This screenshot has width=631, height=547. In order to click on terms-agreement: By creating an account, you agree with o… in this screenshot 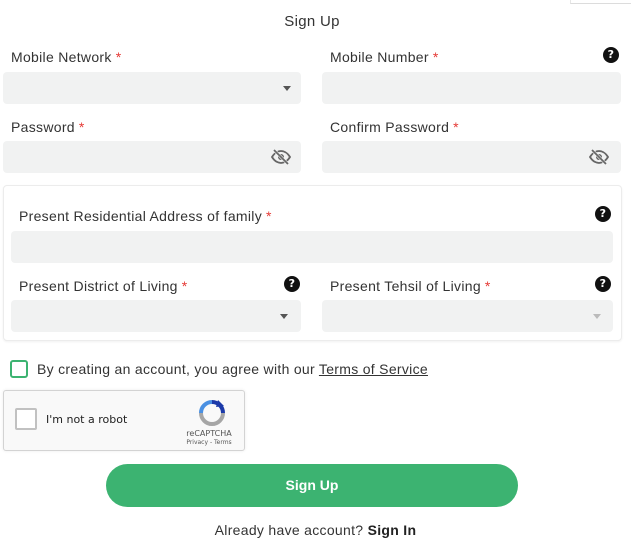, I will do `click(232, 369)`.